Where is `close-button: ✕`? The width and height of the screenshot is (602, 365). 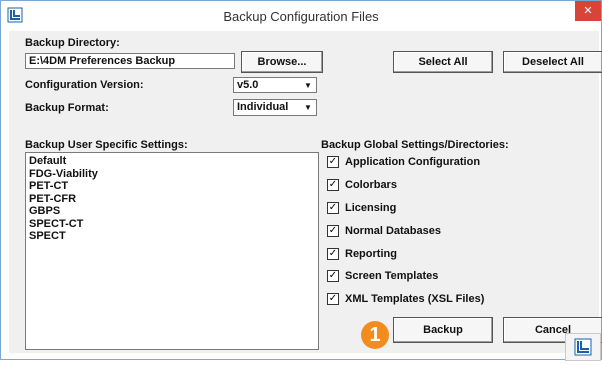
close-button: ✕ is located at coordinates (588, 11).